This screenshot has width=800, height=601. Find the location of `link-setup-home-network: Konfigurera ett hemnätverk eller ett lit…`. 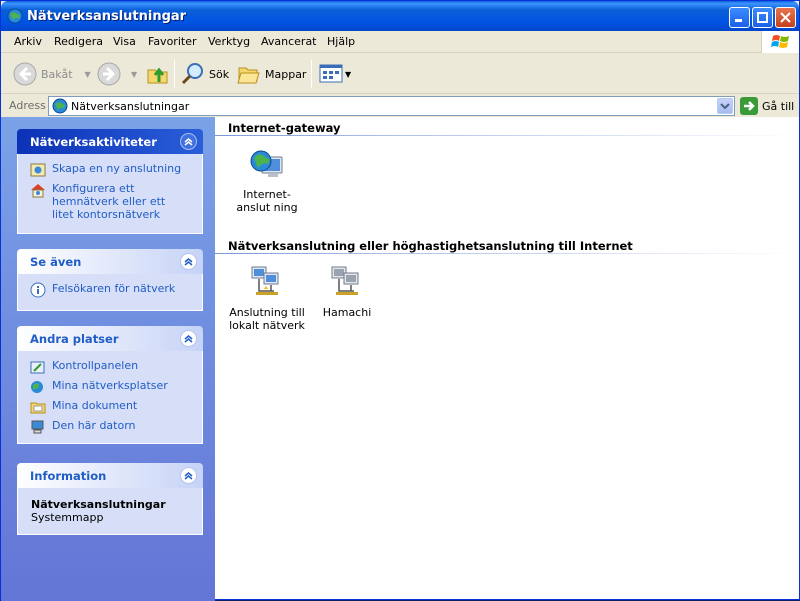

link-setup-home-network: Konfigurera ett hemnätverk eller ett lit… is located at coordinates (116, 201).